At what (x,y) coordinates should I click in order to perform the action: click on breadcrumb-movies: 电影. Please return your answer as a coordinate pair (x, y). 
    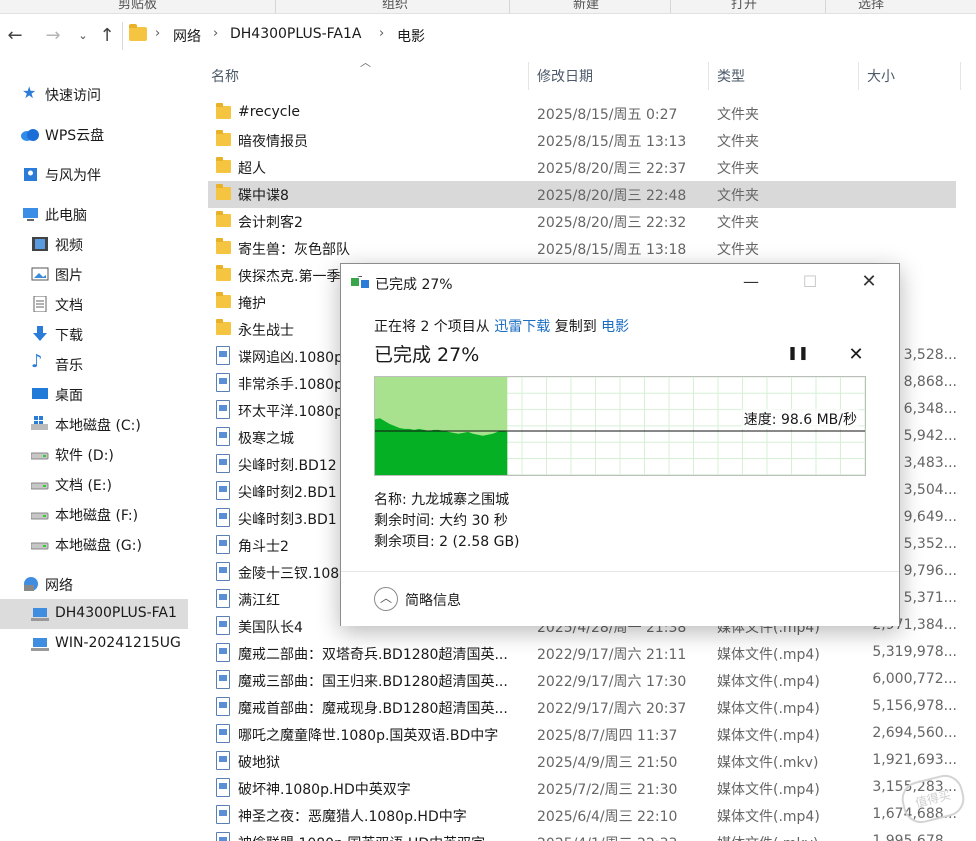
    Looking at the image, I should click on (411, 36).